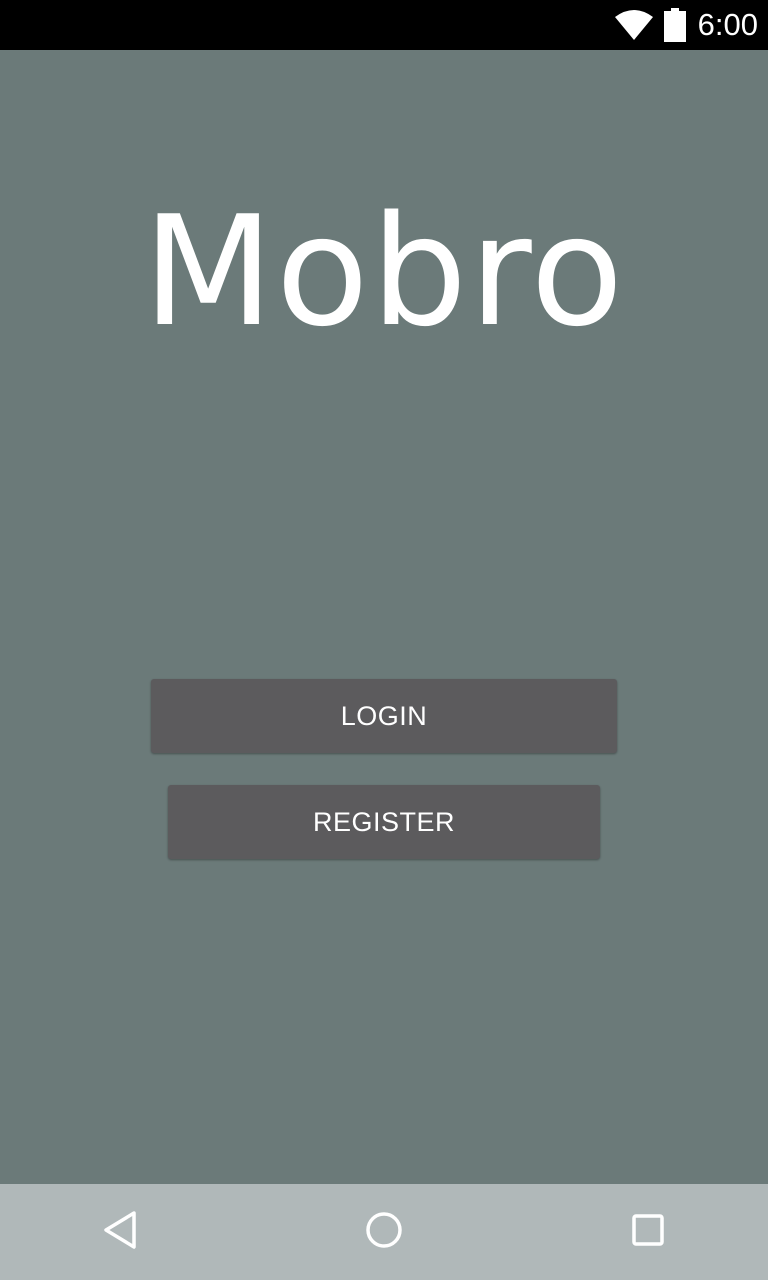  Describe the element at coordinates (384, 822) in the screenshot. I see `register-button: REGISTER` at that location.